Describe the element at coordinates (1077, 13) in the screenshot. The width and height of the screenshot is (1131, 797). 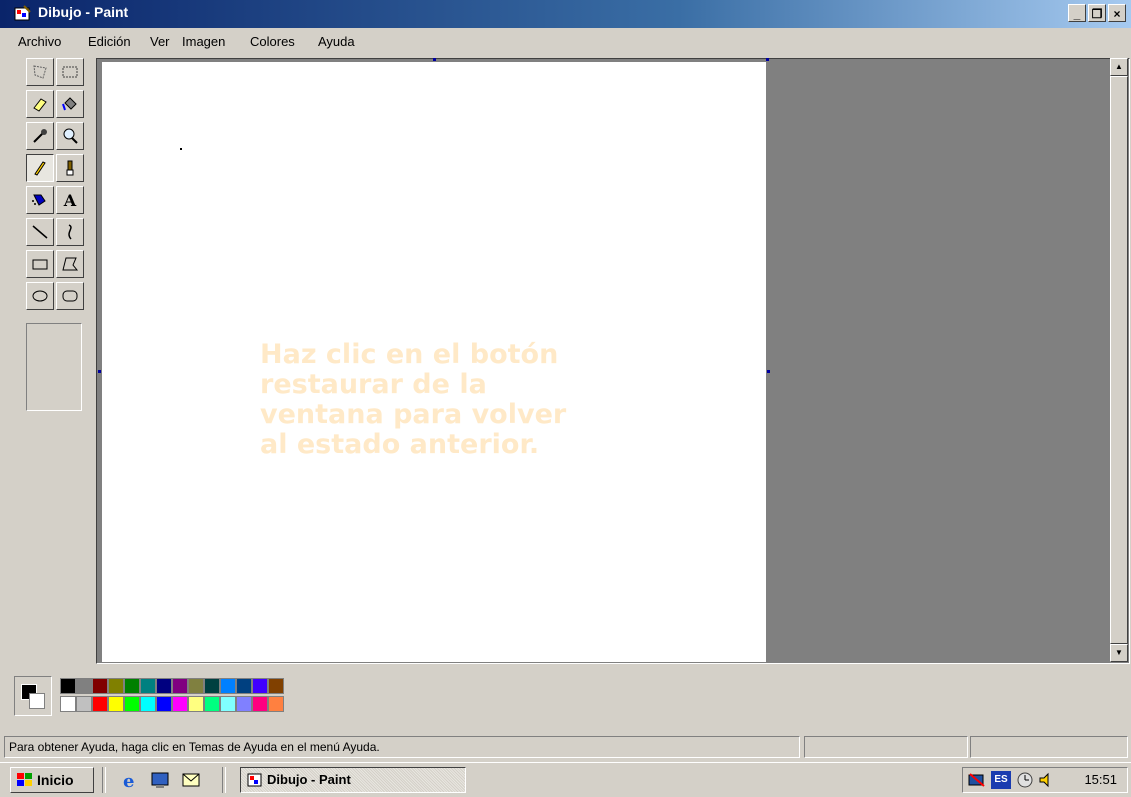
I see `minimize-button: _` at that location.